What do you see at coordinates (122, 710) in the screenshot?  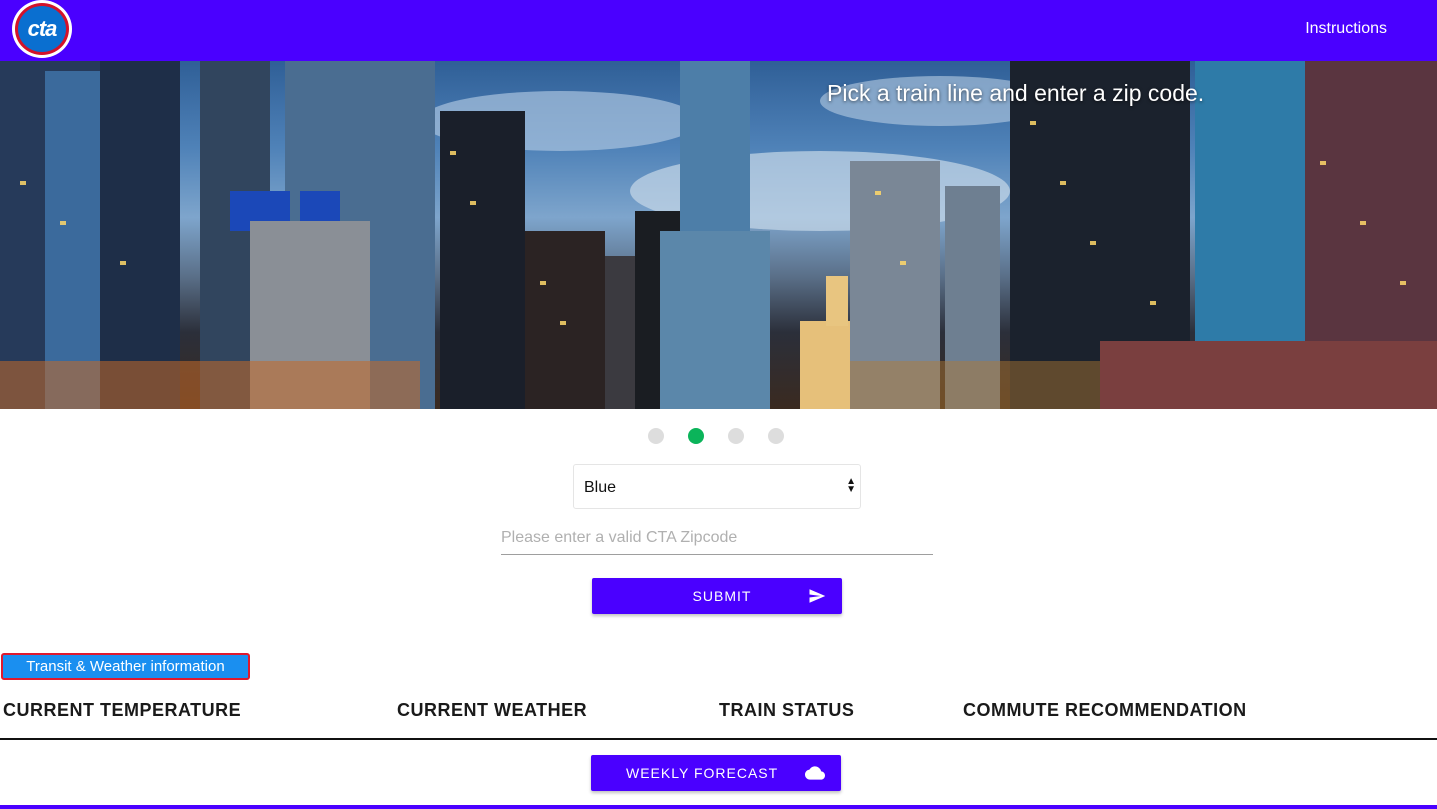 I see `current-temperature-header: CURRENT TEMPERATURE` at bounding box center [122, 710].